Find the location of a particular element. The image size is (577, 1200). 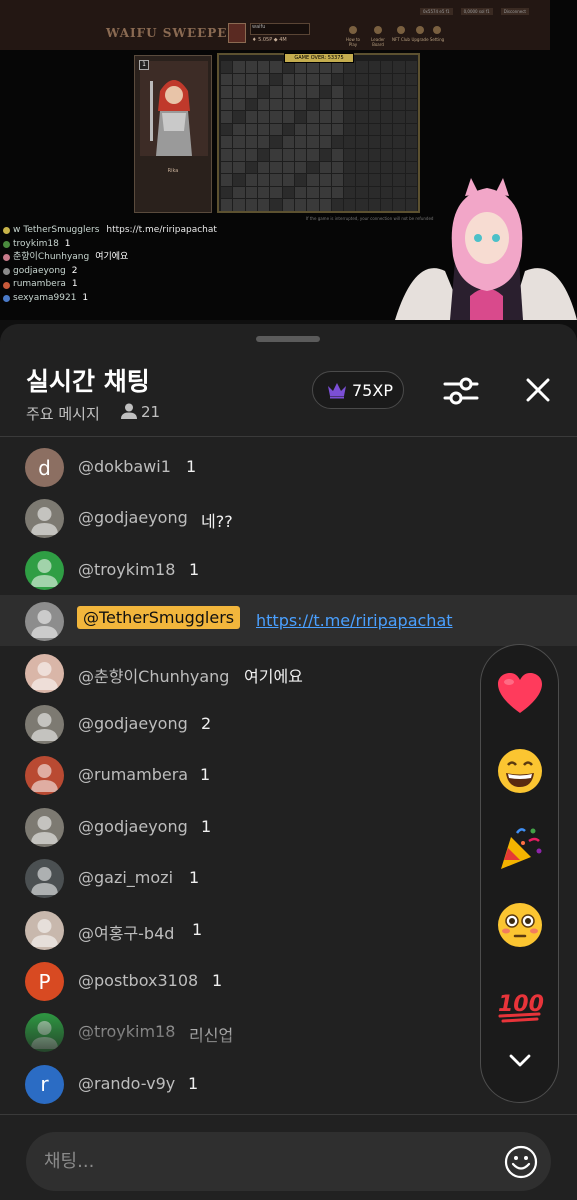

xp-button: 75XP is located at coordinates (358, 390).